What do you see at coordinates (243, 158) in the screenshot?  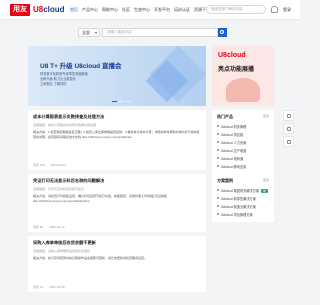 I see `sidebar-link: U8cloud 电商通` at bounding box center [243, 158].